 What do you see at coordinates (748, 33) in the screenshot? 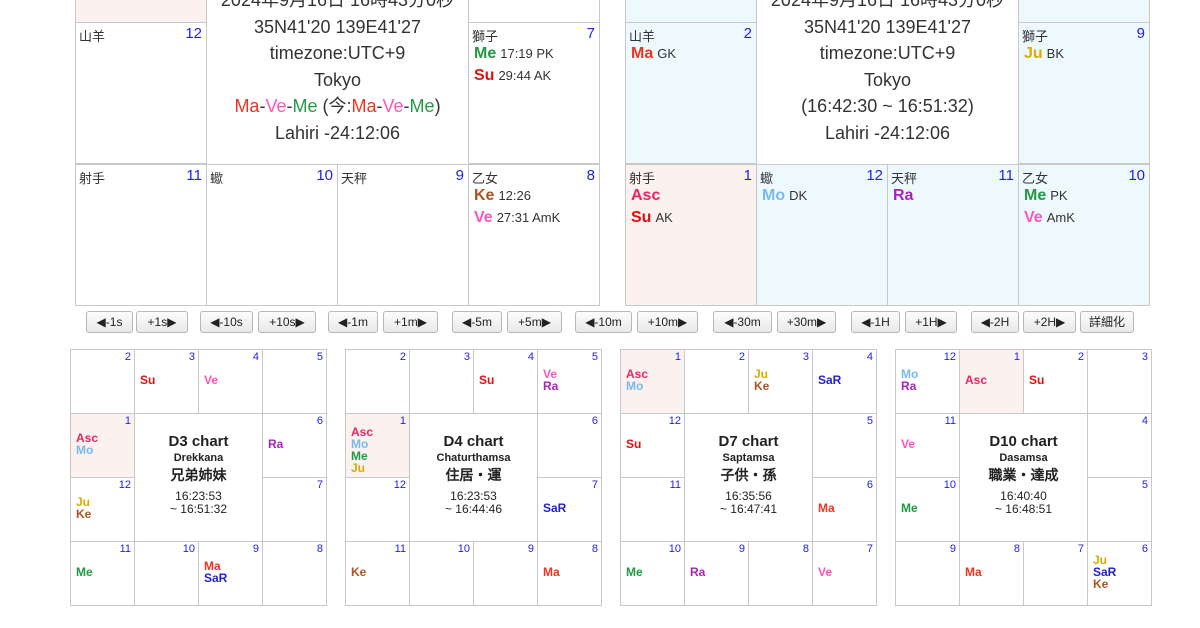
I see `house-number: 2` at bounding box center [748, 33].